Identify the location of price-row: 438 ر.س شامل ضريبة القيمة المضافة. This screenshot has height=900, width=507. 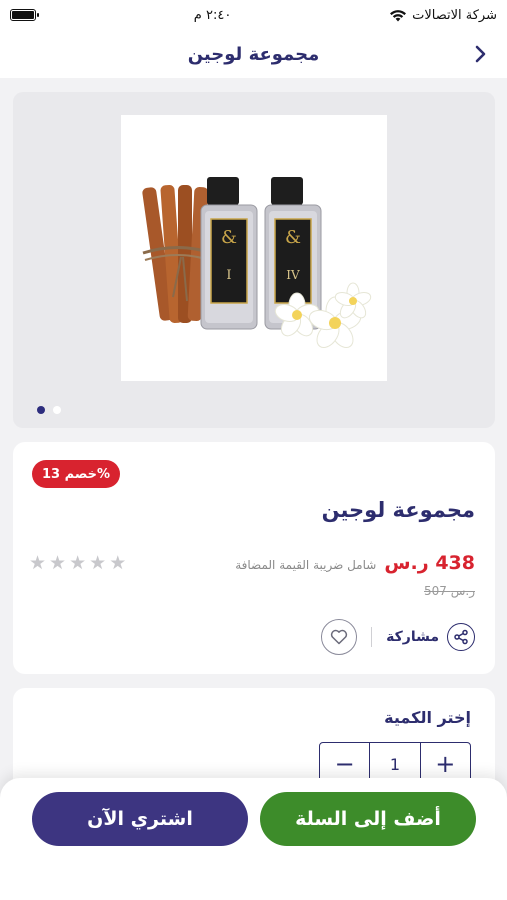
(355, 563).